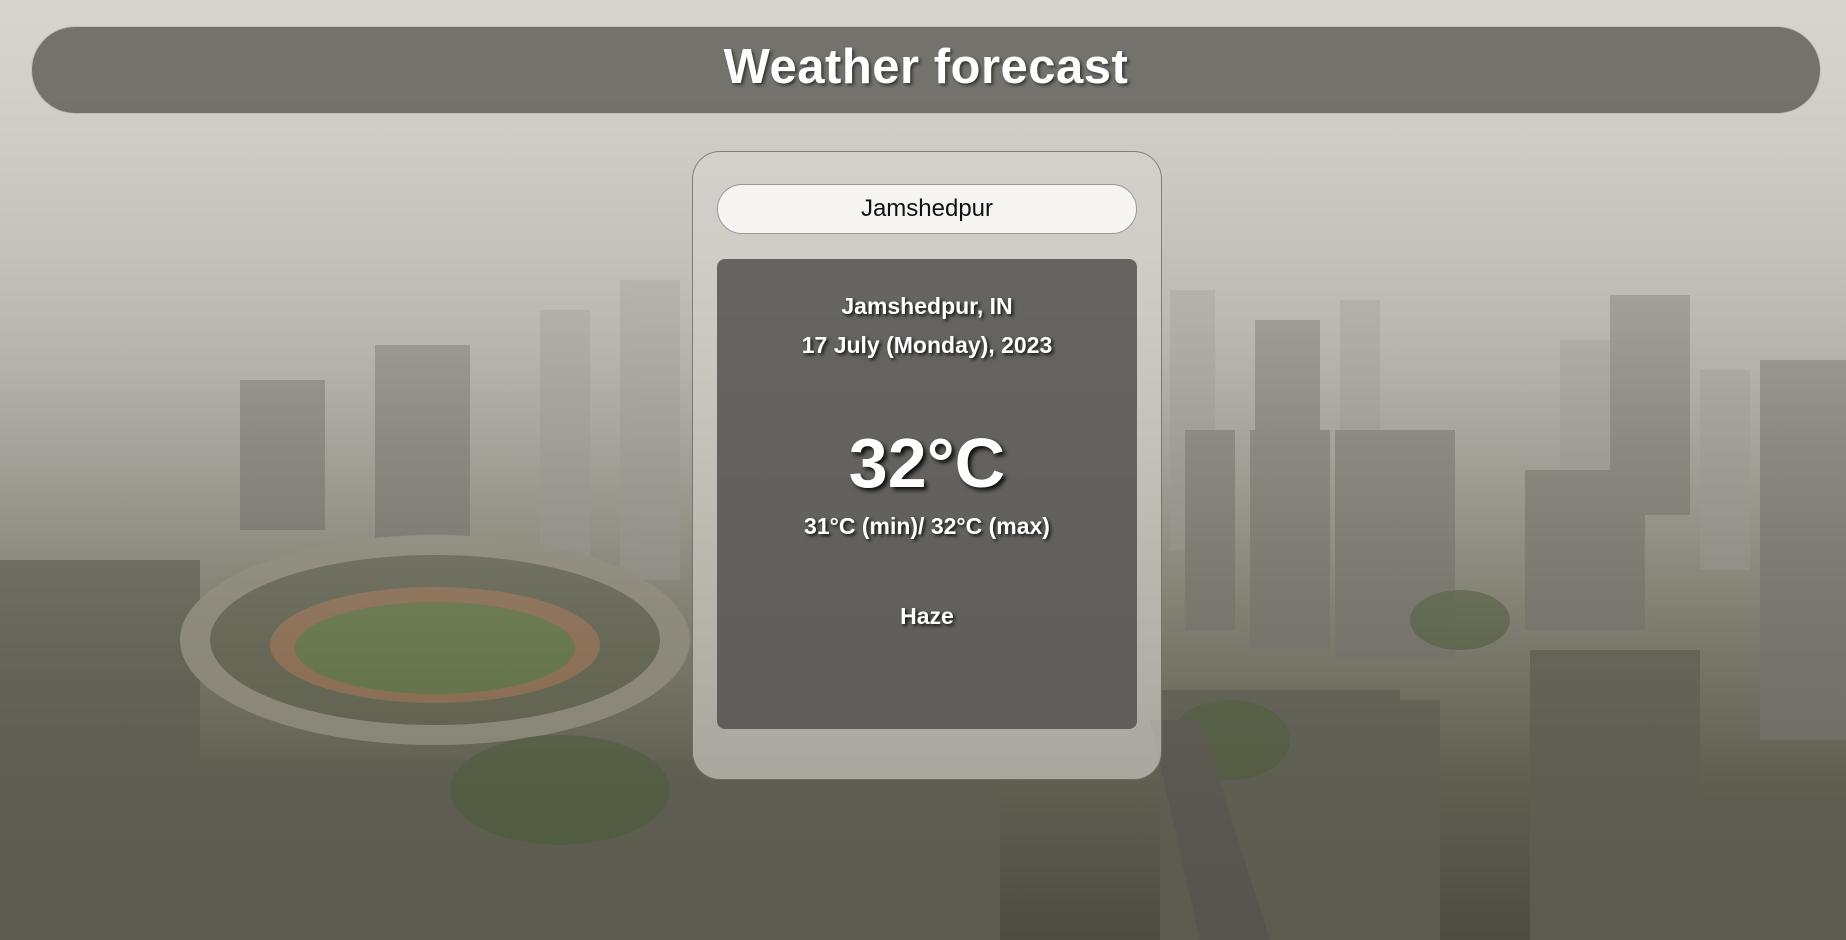 The width and height of the screenshot is (1846, 940). I want to click on app-header: Weather forecast, so click(926, 70).